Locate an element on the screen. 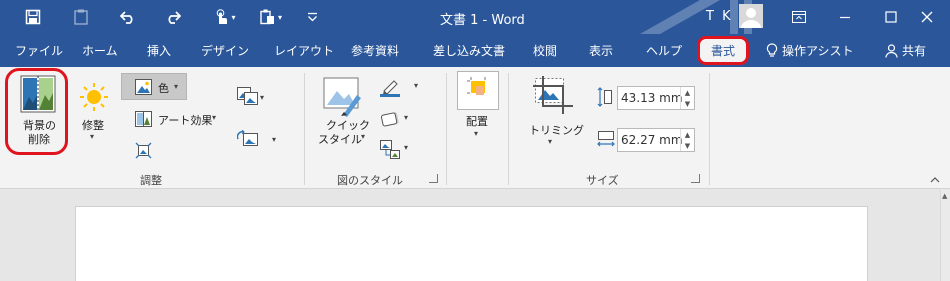 Image resolution: width=950 pixels, height=281 pixels. width-value: 62.27 mm is located at coordinates (652, 140).